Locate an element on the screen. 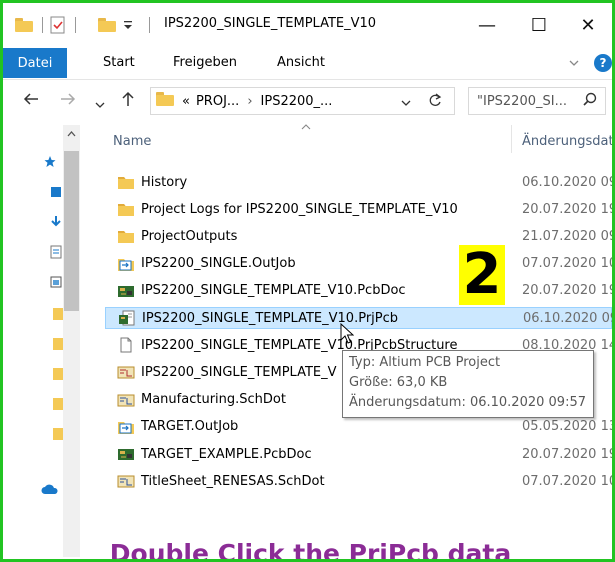  file-row: IPS2200_SINGLE.OutJob 07.07.2020 10:2 is located at coordinates (358, 264).